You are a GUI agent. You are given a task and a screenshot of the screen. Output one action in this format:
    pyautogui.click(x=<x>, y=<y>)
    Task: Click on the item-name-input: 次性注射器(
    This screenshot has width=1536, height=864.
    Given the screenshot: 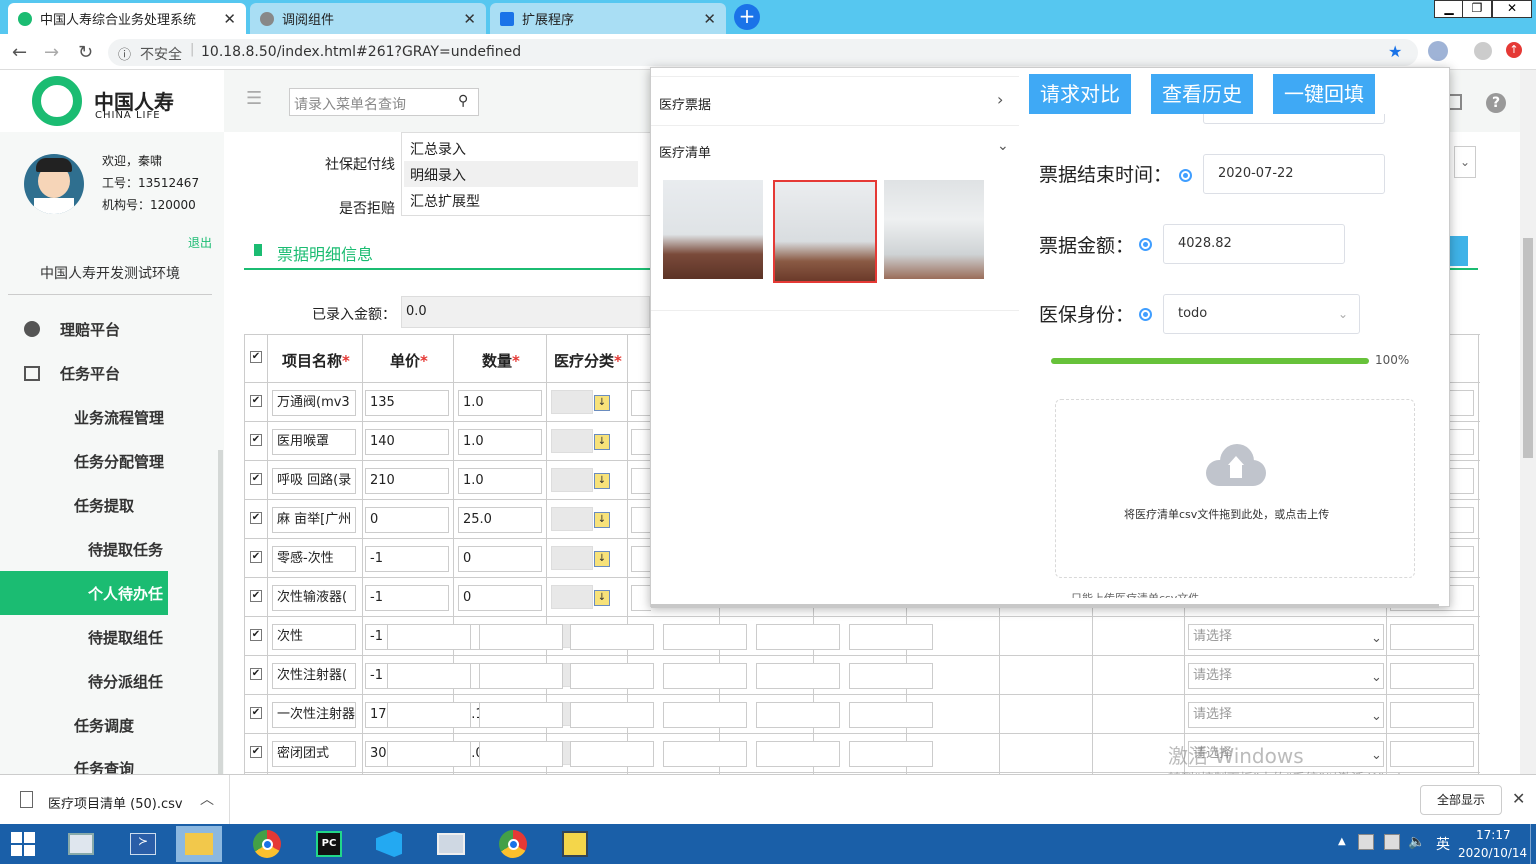 What is the action you would take?
    pyautogui.click(x=314, y=676)
    